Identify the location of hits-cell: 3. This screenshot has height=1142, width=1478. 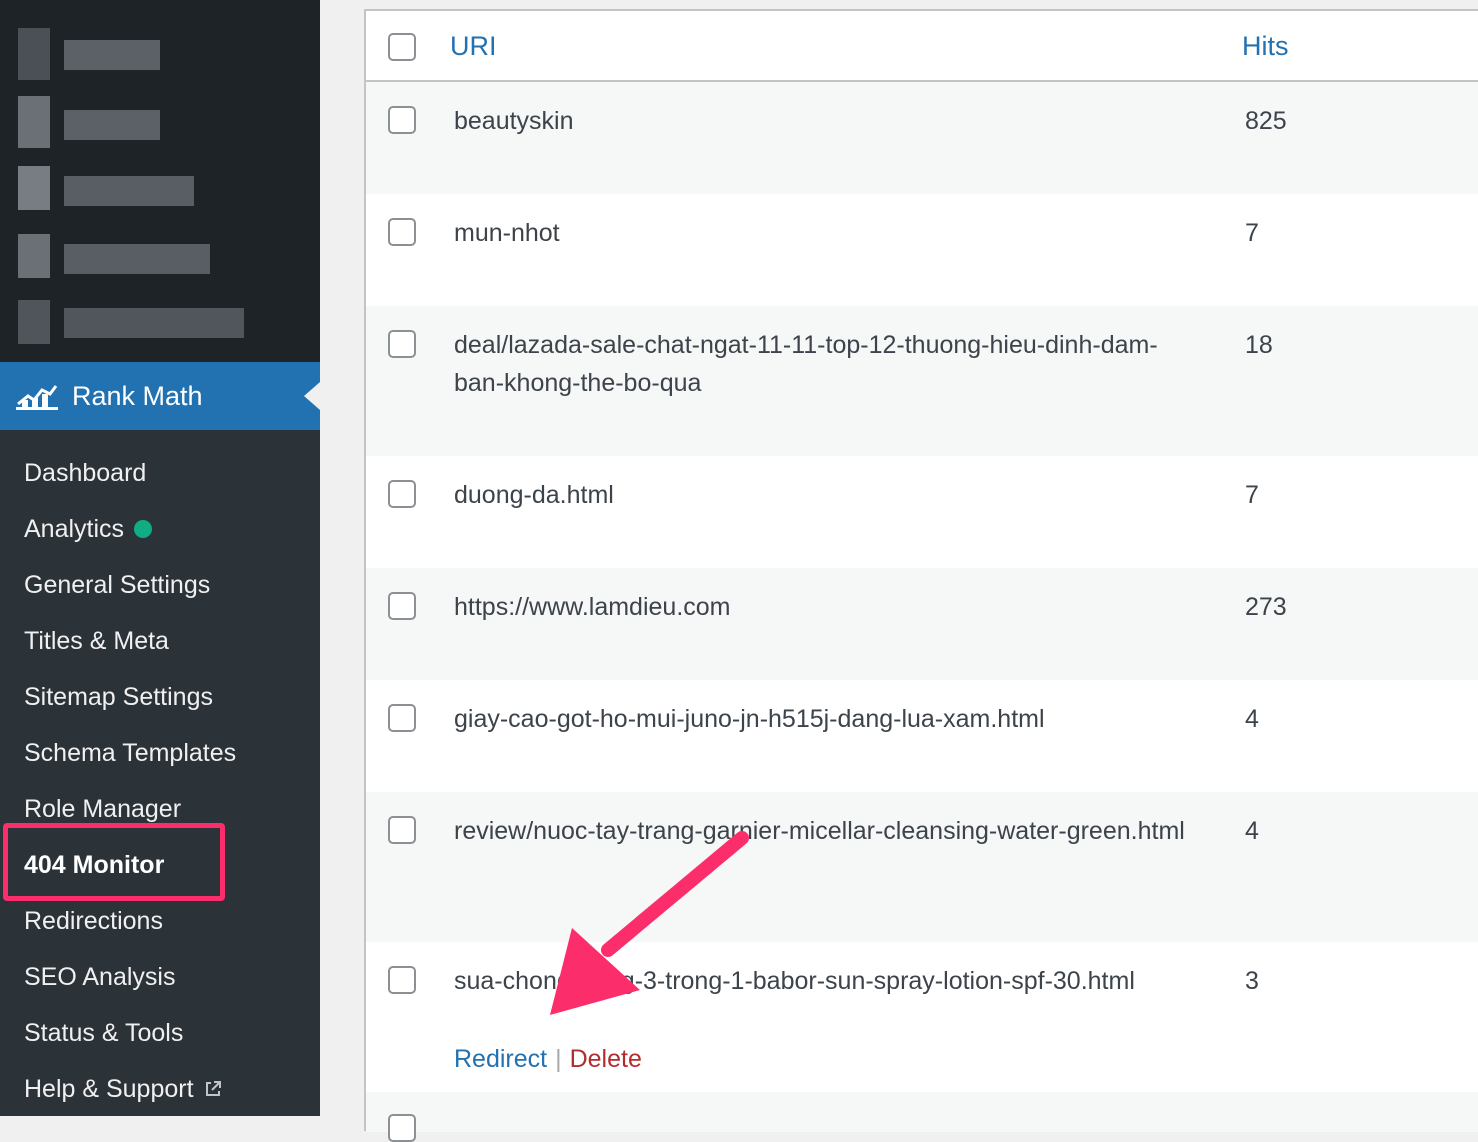
(1252, 981).